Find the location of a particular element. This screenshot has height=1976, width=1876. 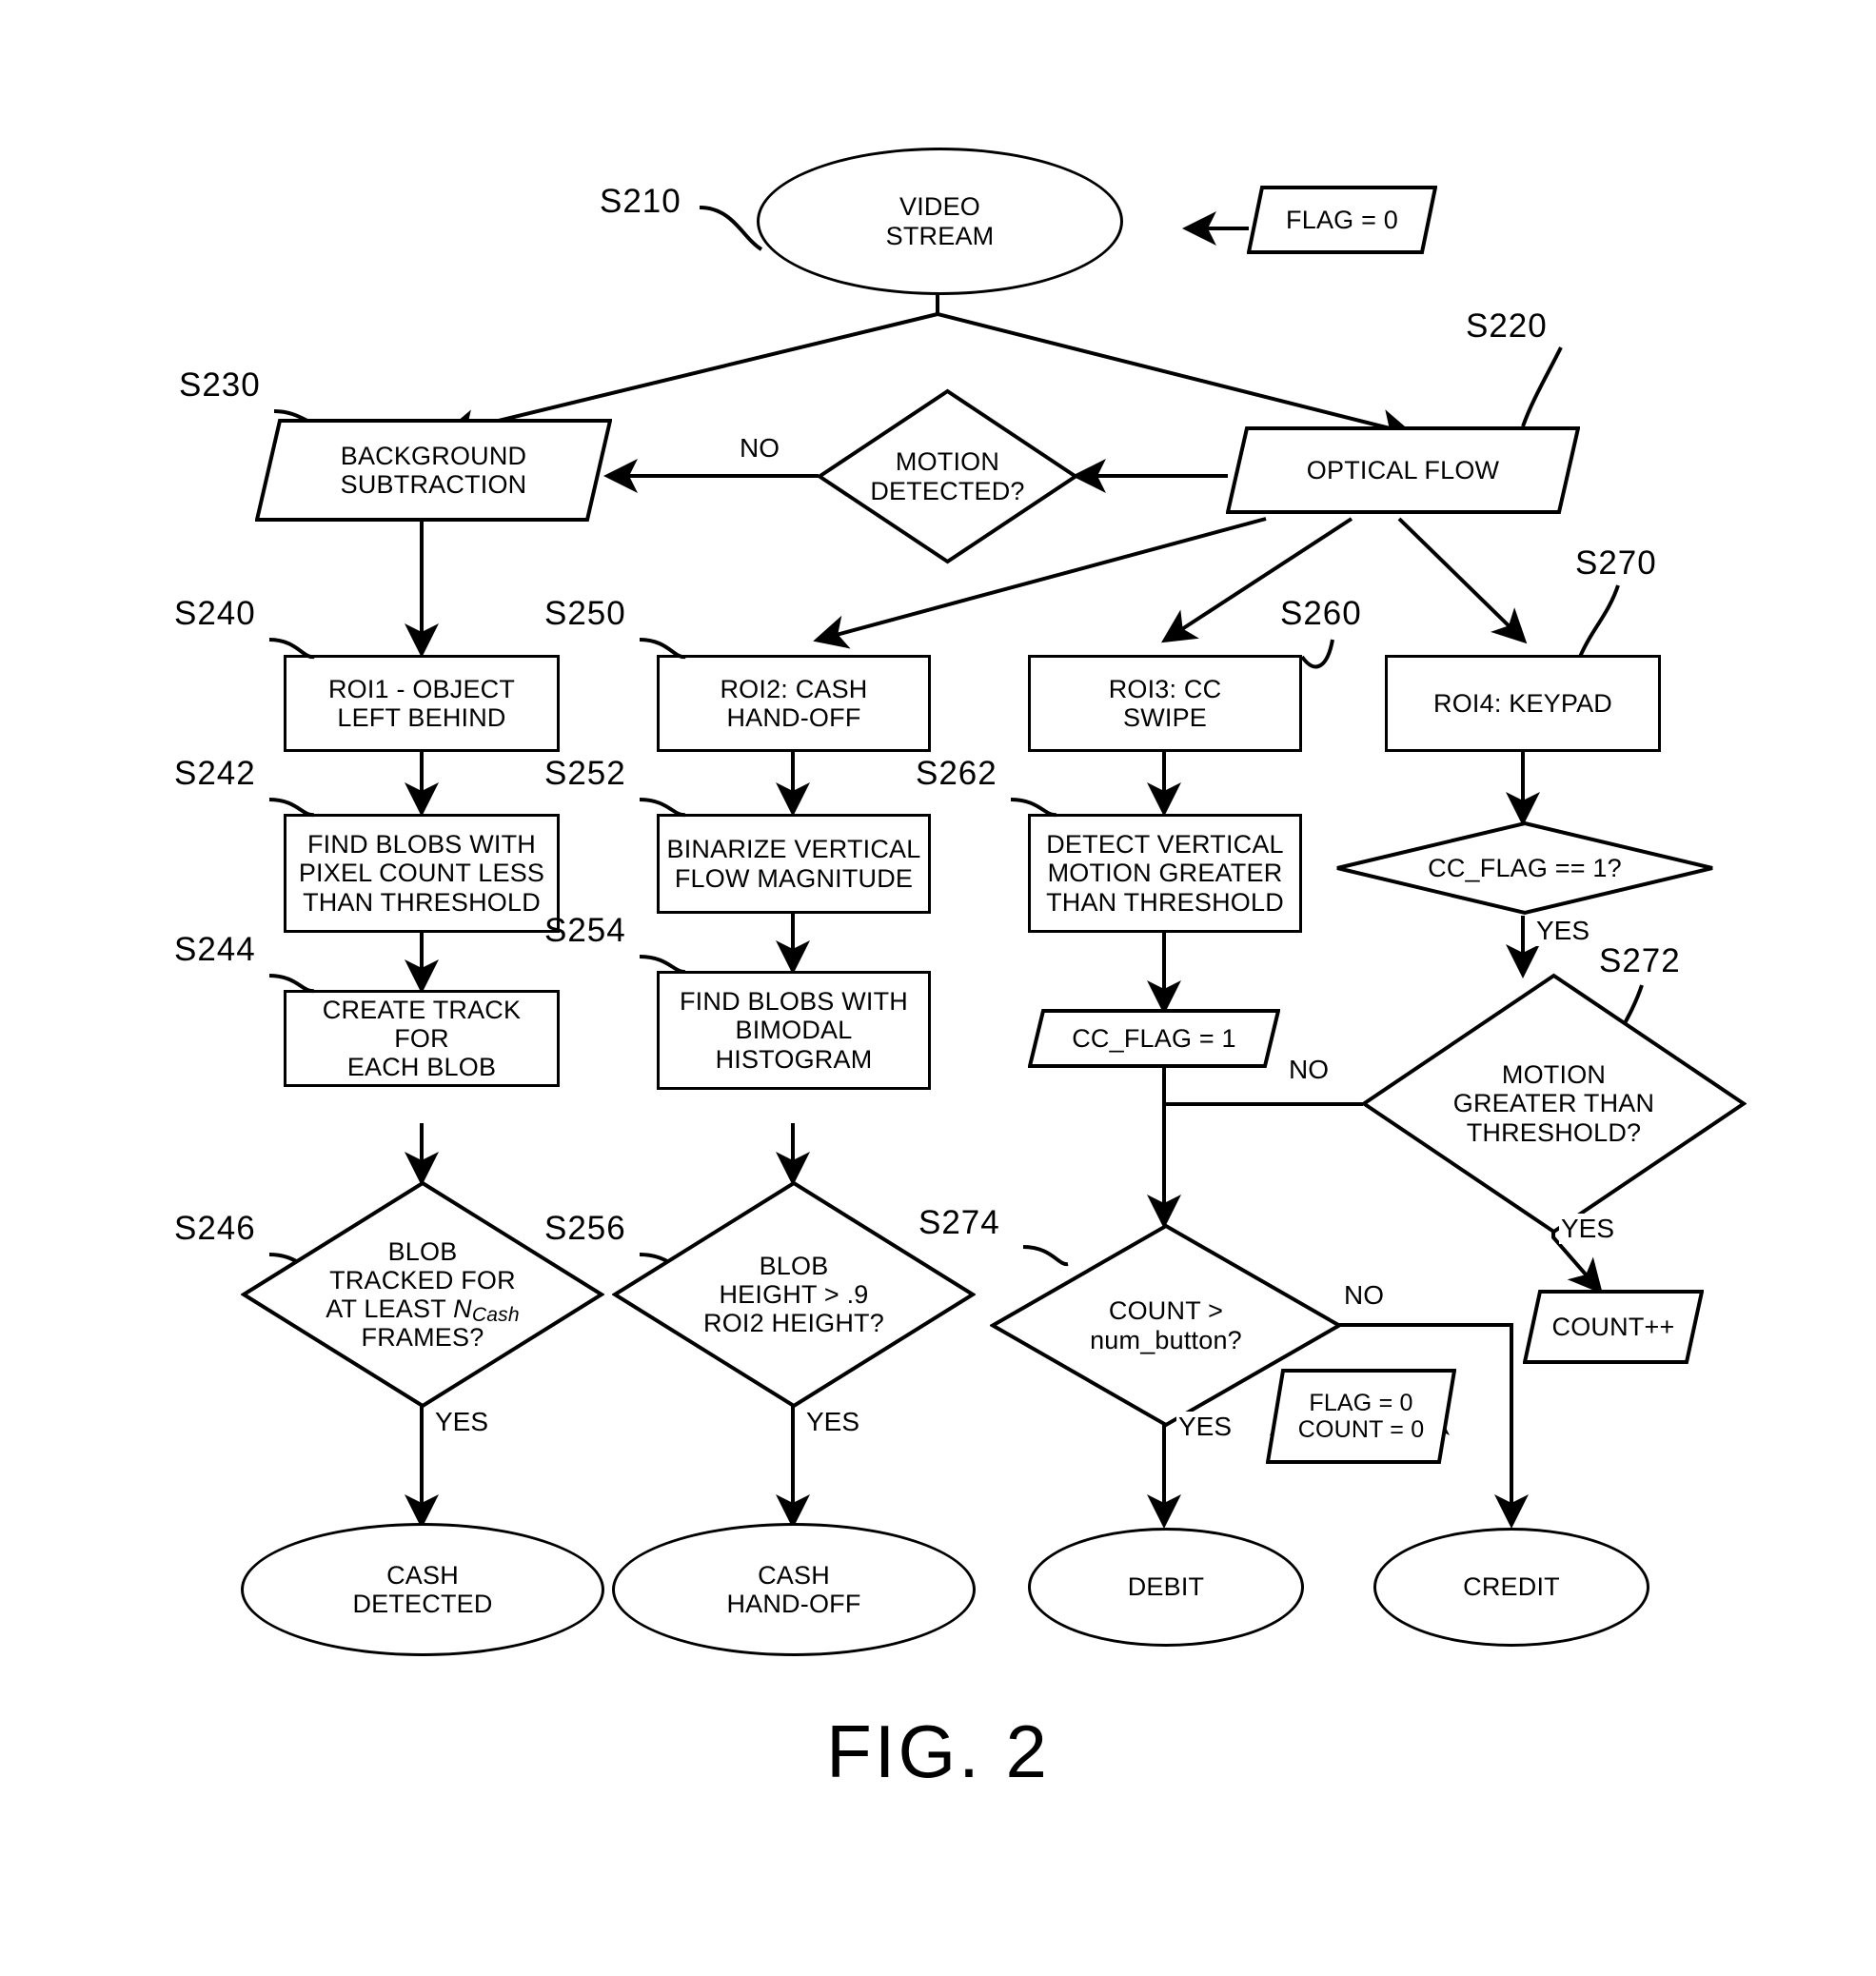

node-create-track: CREATE TRACK FOR EACH BLOB is located at coordinates (422, 1038).